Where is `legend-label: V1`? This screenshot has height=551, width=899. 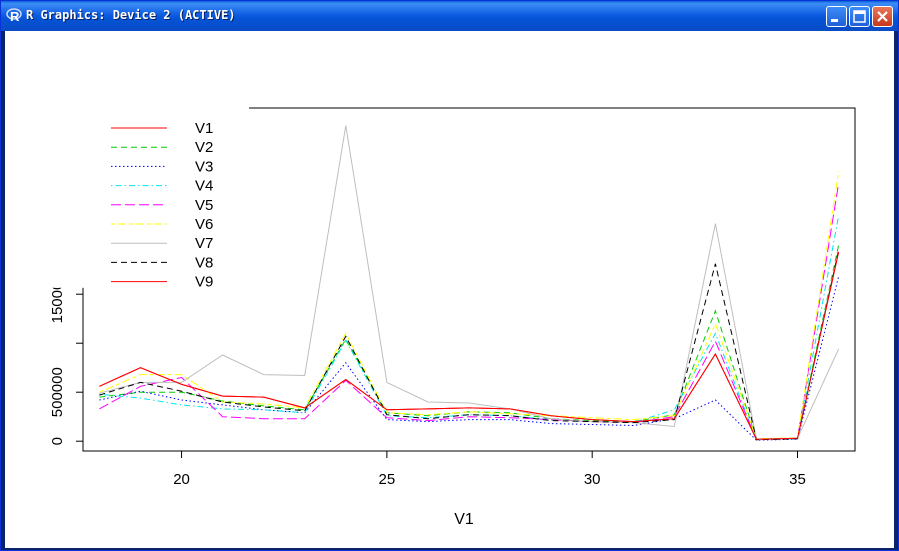
legend-label: V1 is located at coordinates (204, 128).